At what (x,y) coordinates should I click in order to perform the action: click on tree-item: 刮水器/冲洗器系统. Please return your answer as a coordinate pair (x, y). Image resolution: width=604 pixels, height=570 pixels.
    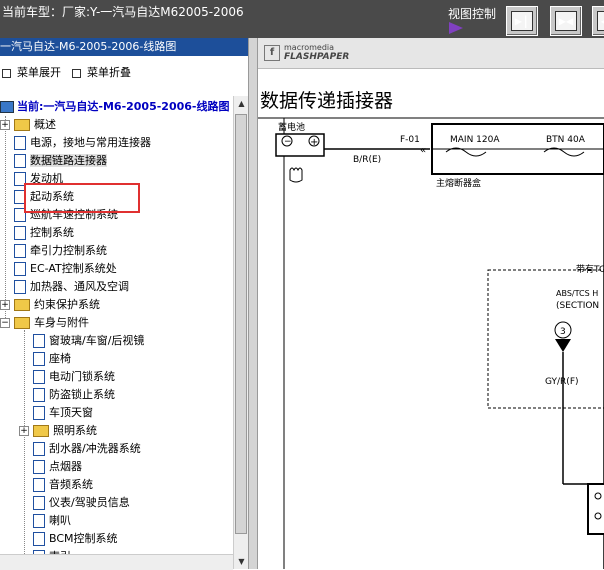
    Looking at the image, I should click on (87, 449).